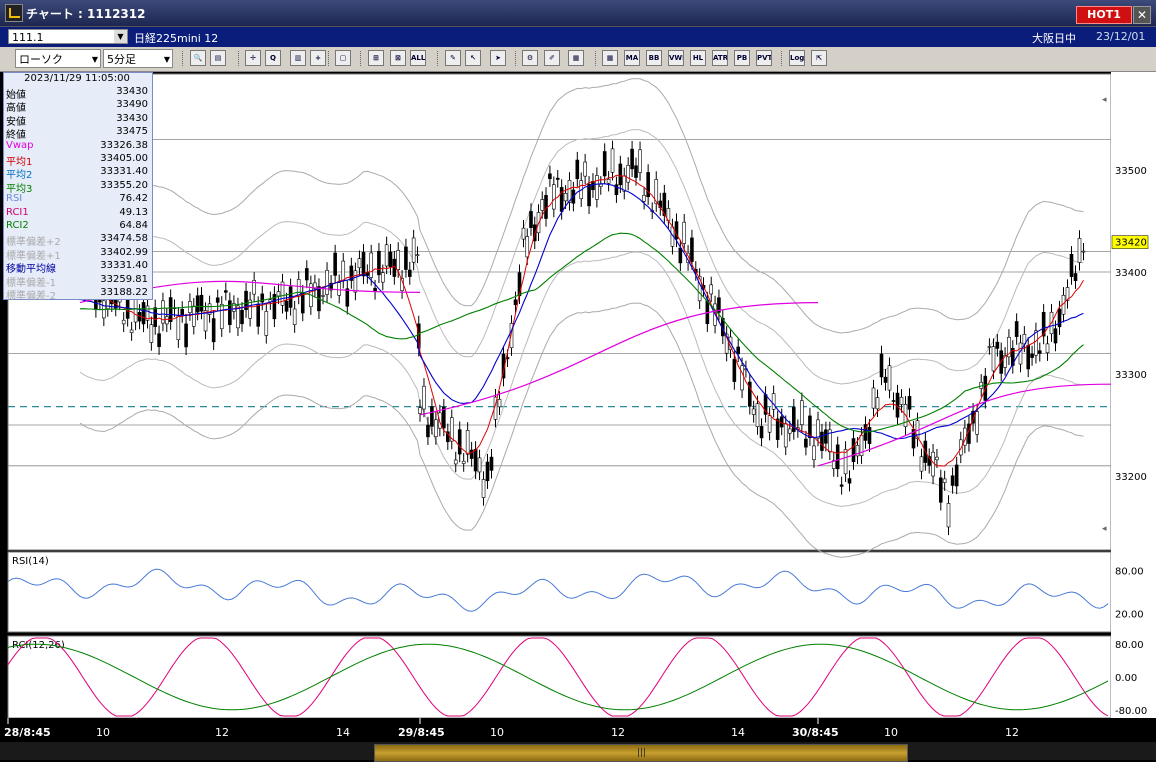  I want to click on time-axis-label: 29/8:45, so click(421, 732).